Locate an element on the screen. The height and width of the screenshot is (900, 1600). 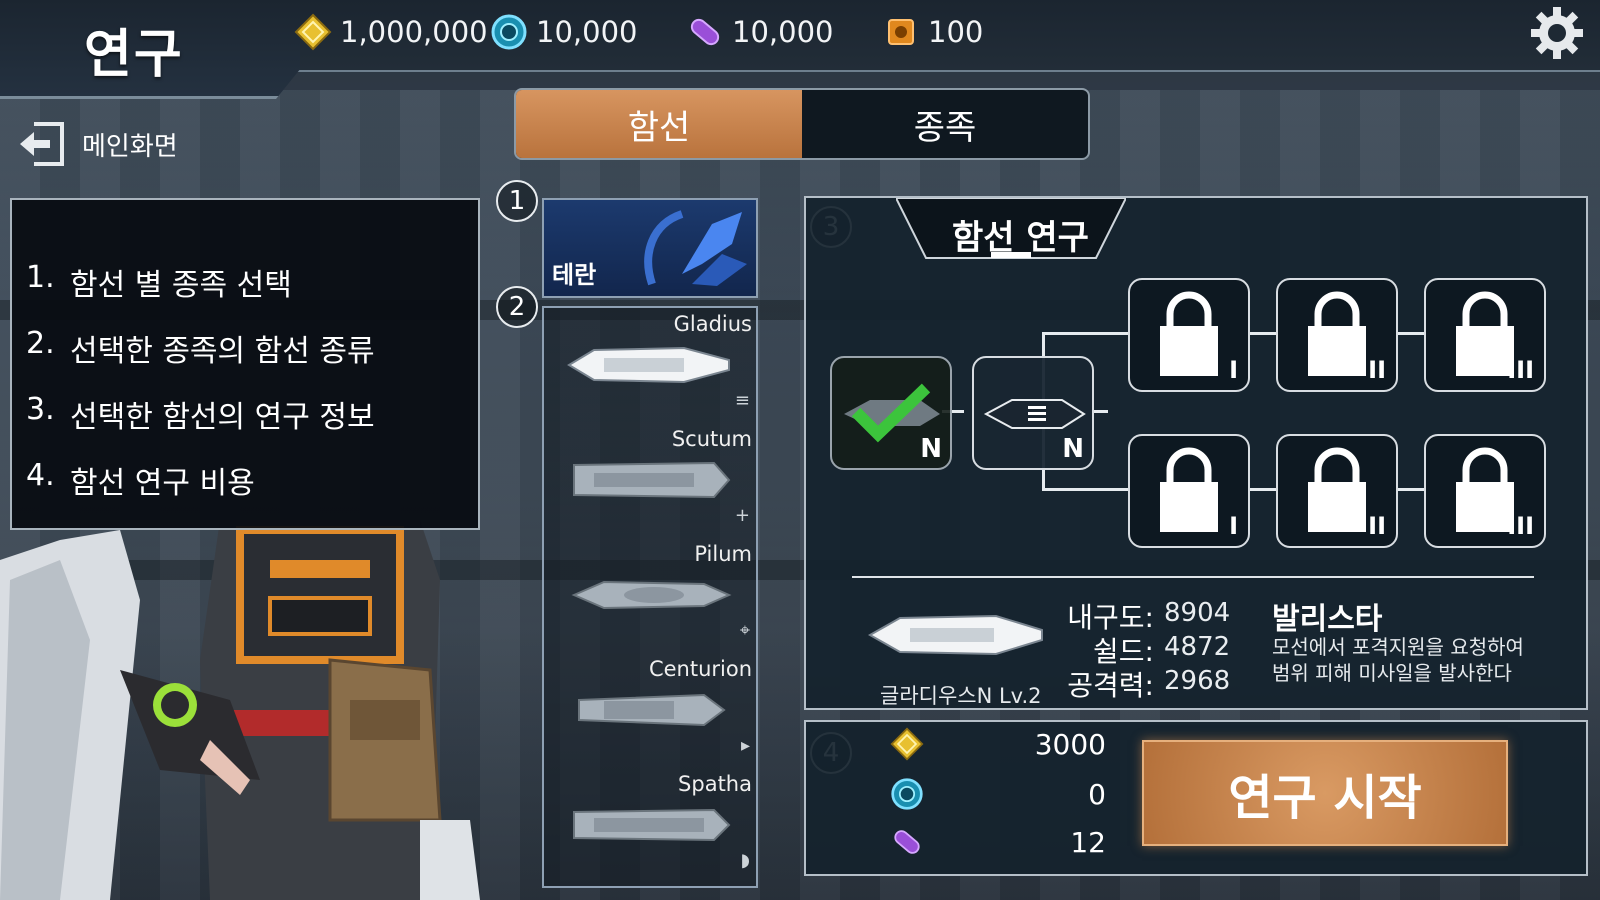
category-tabs: 함선 종족 is located at coordinates (802, 124).